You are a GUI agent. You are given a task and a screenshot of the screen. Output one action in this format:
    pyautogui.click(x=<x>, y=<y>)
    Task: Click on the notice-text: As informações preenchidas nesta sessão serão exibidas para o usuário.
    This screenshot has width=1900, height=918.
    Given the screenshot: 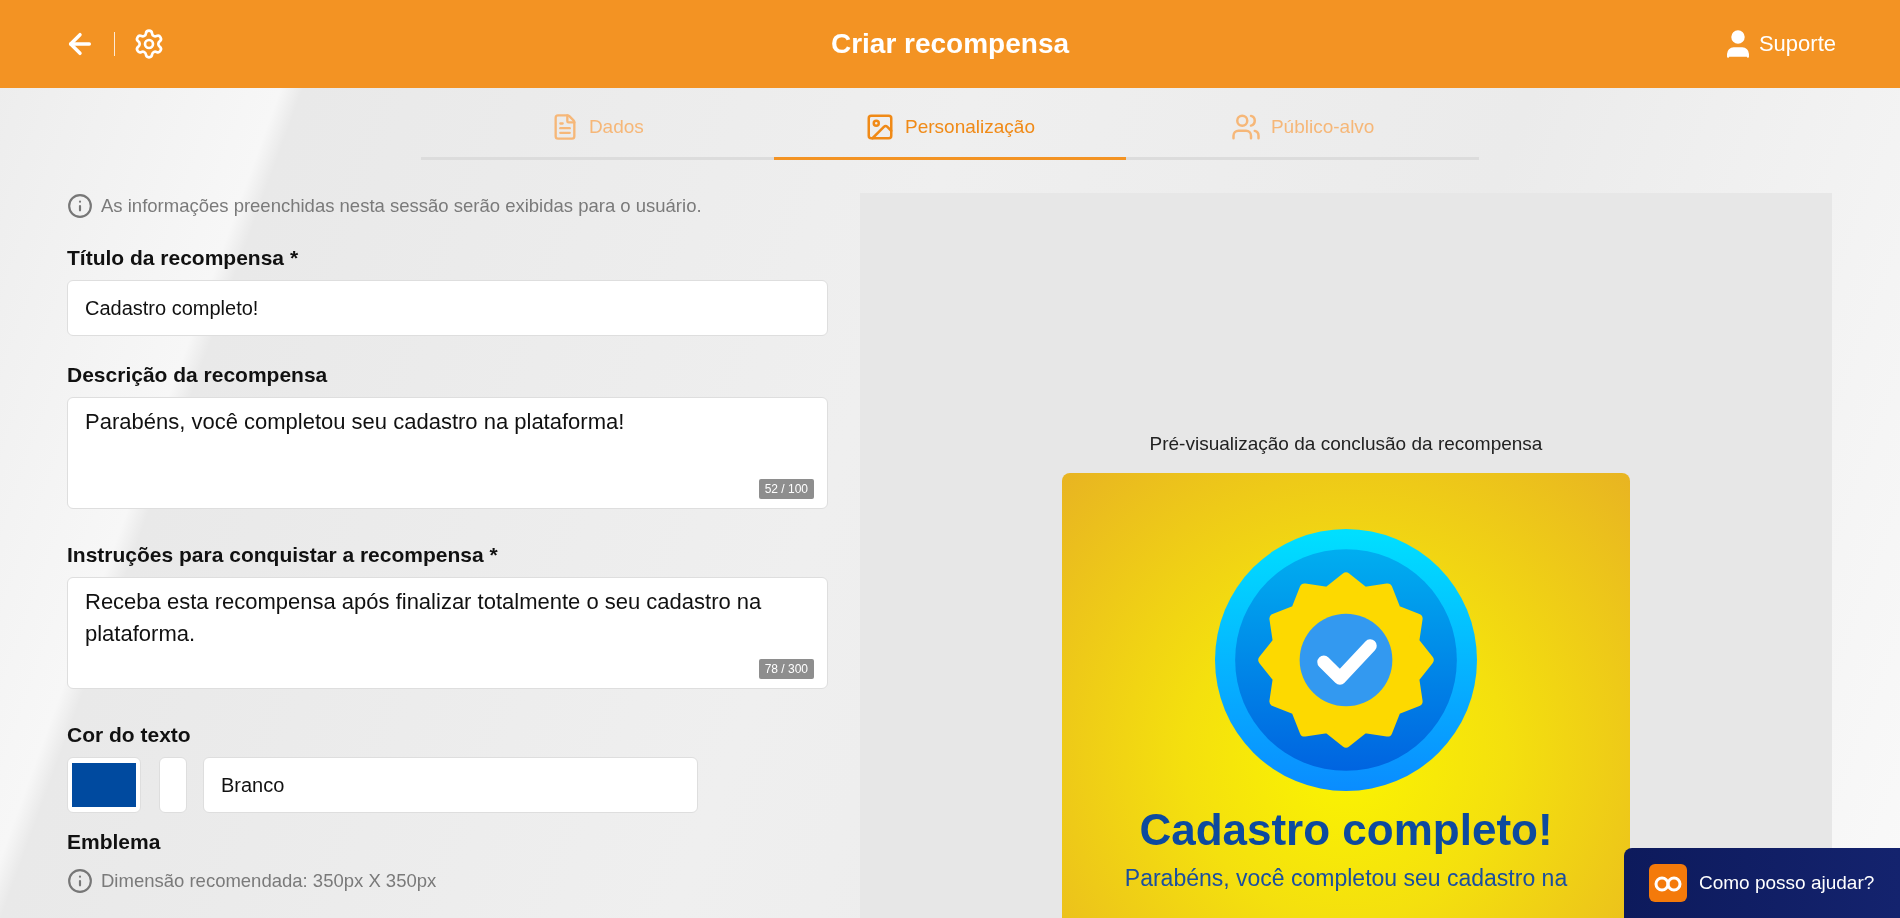 What is the action you would take?
    pyautogui.click(x=401, y=206)
    